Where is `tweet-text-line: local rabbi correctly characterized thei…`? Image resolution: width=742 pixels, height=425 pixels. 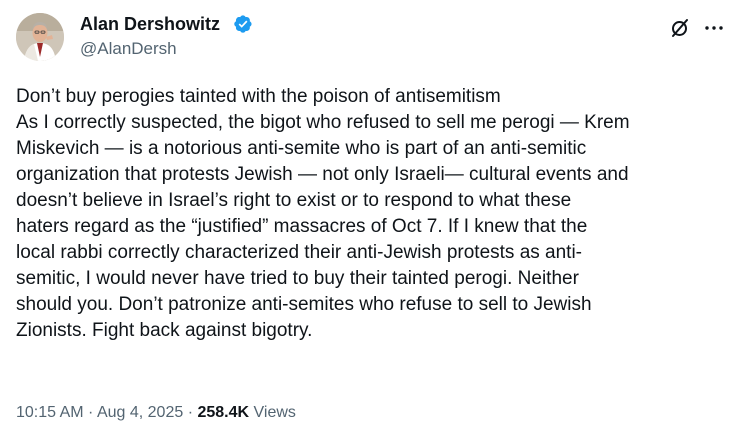
tweet-text-line: local rabbi correctly characterized thei… is located at coordinates (299, 252).